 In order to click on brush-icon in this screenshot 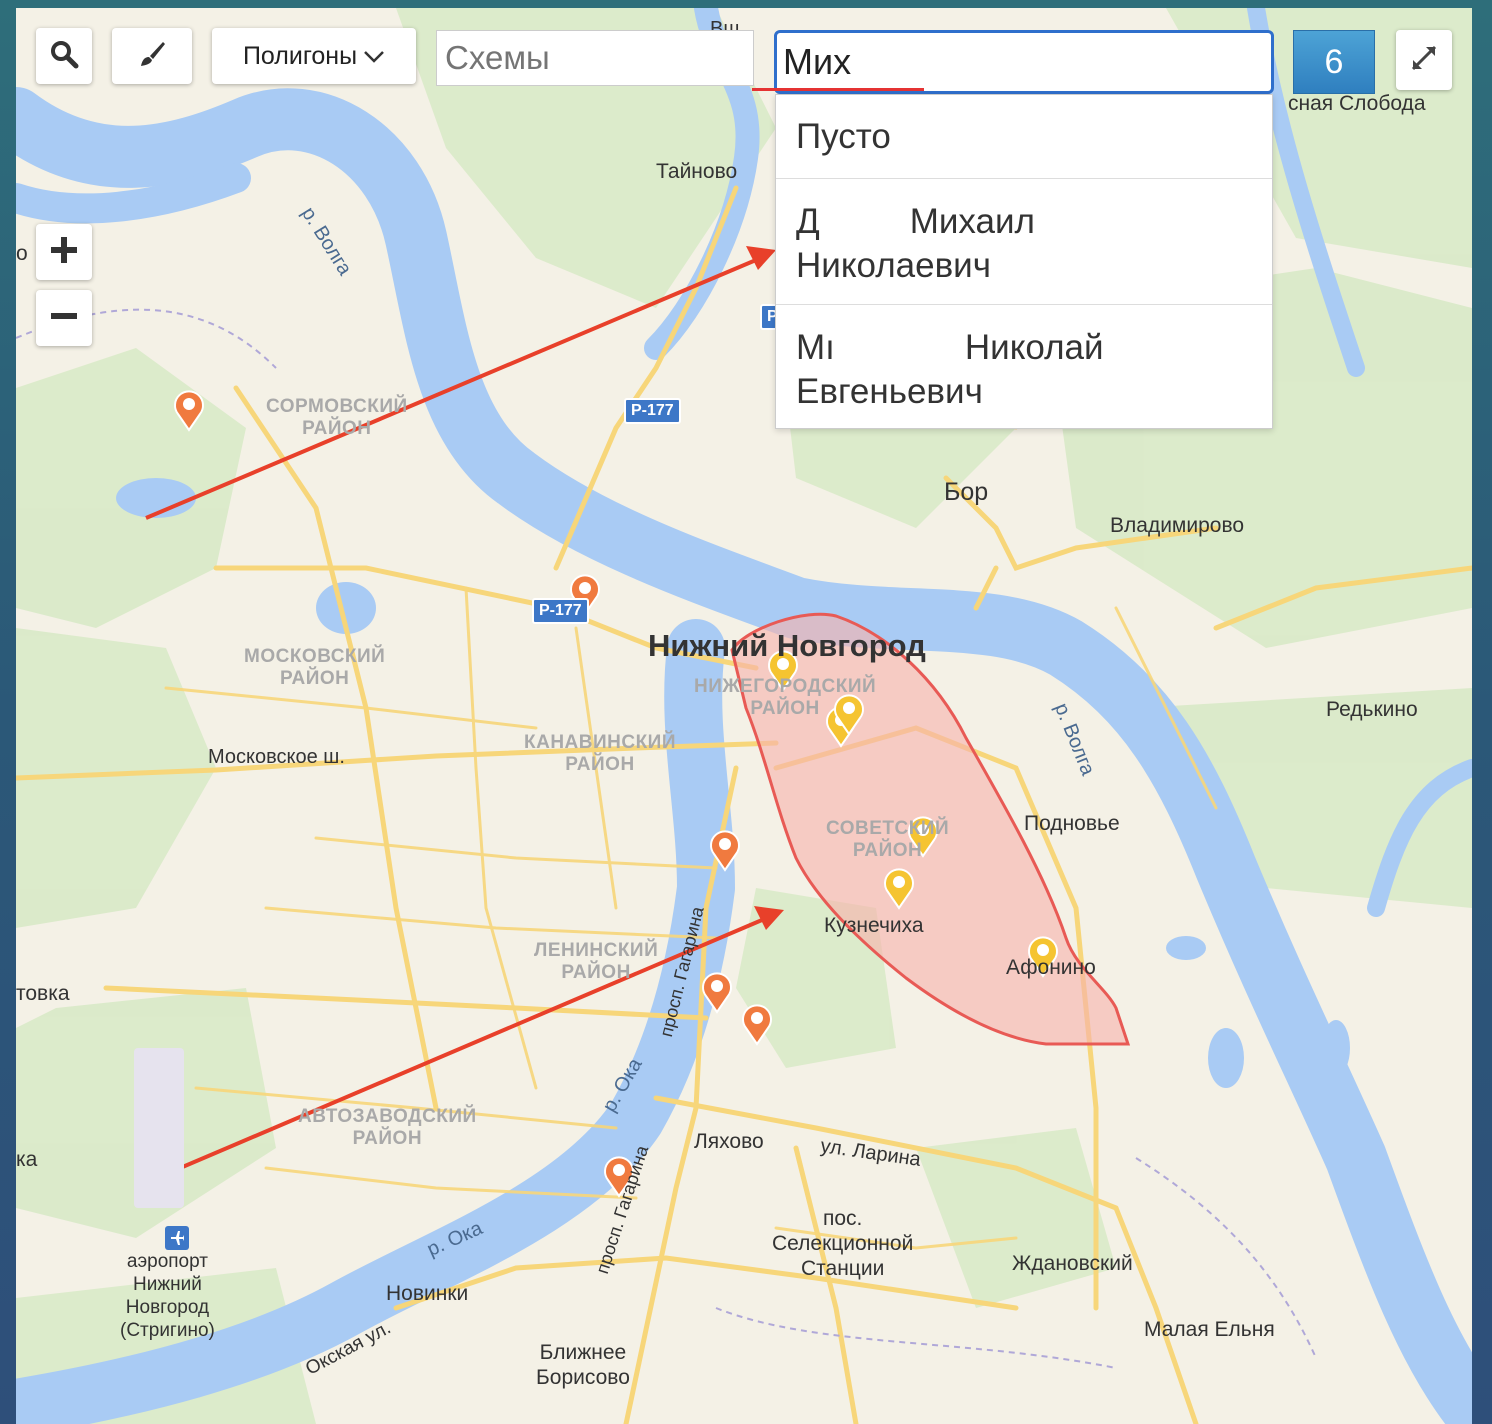, I will do `click(152, 56)`.